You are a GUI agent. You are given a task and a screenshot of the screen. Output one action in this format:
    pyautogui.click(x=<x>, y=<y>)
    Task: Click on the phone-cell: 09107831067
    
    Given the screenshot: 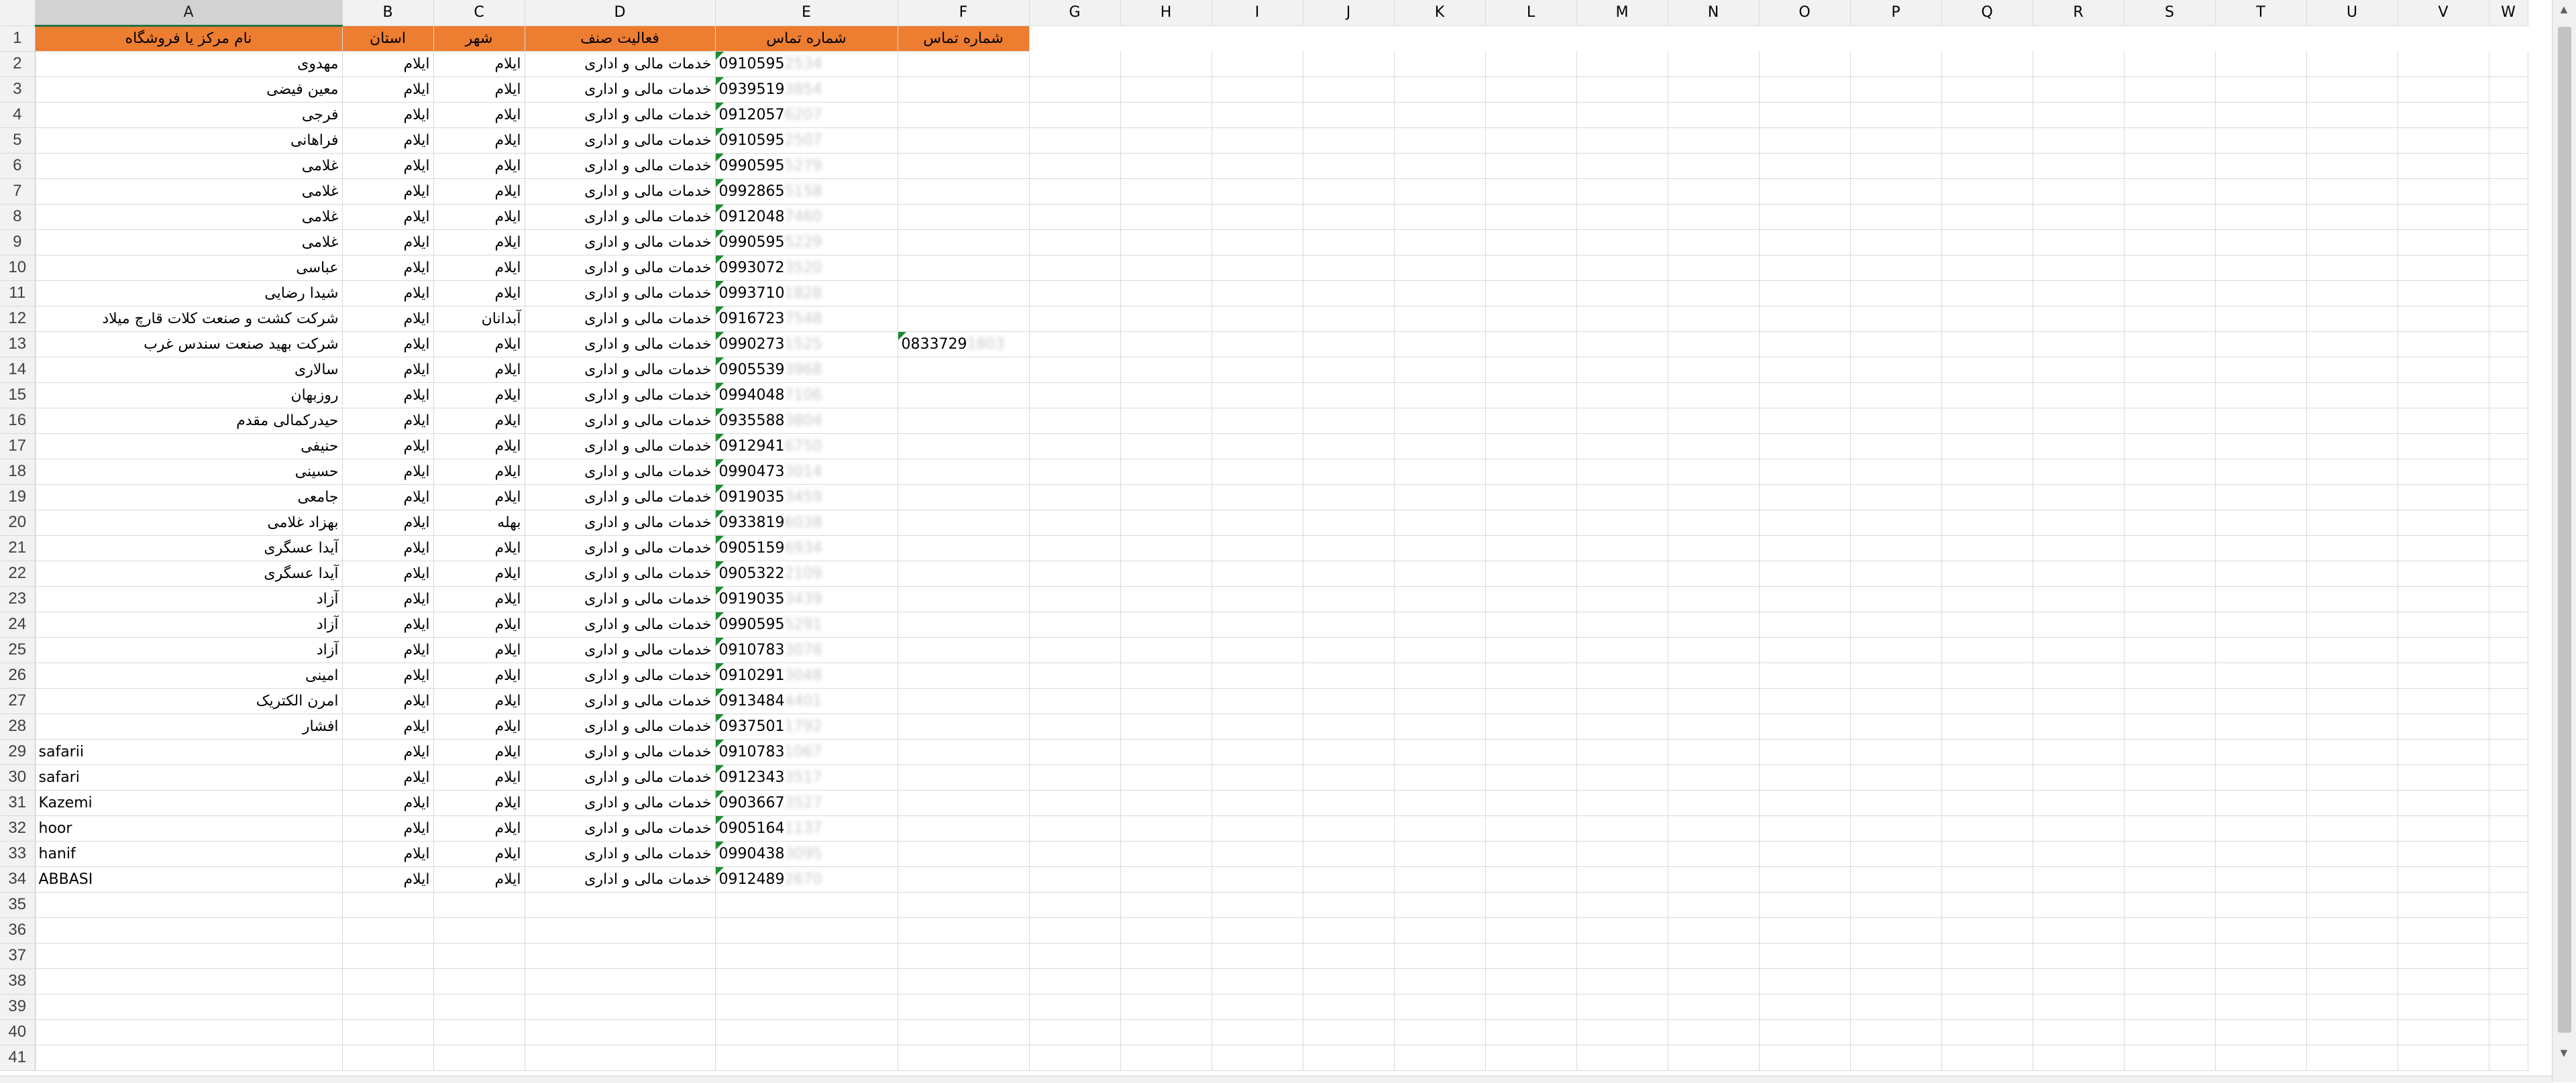 What is the action you would take?
    pyautogui.click(x=806, y=752)
    